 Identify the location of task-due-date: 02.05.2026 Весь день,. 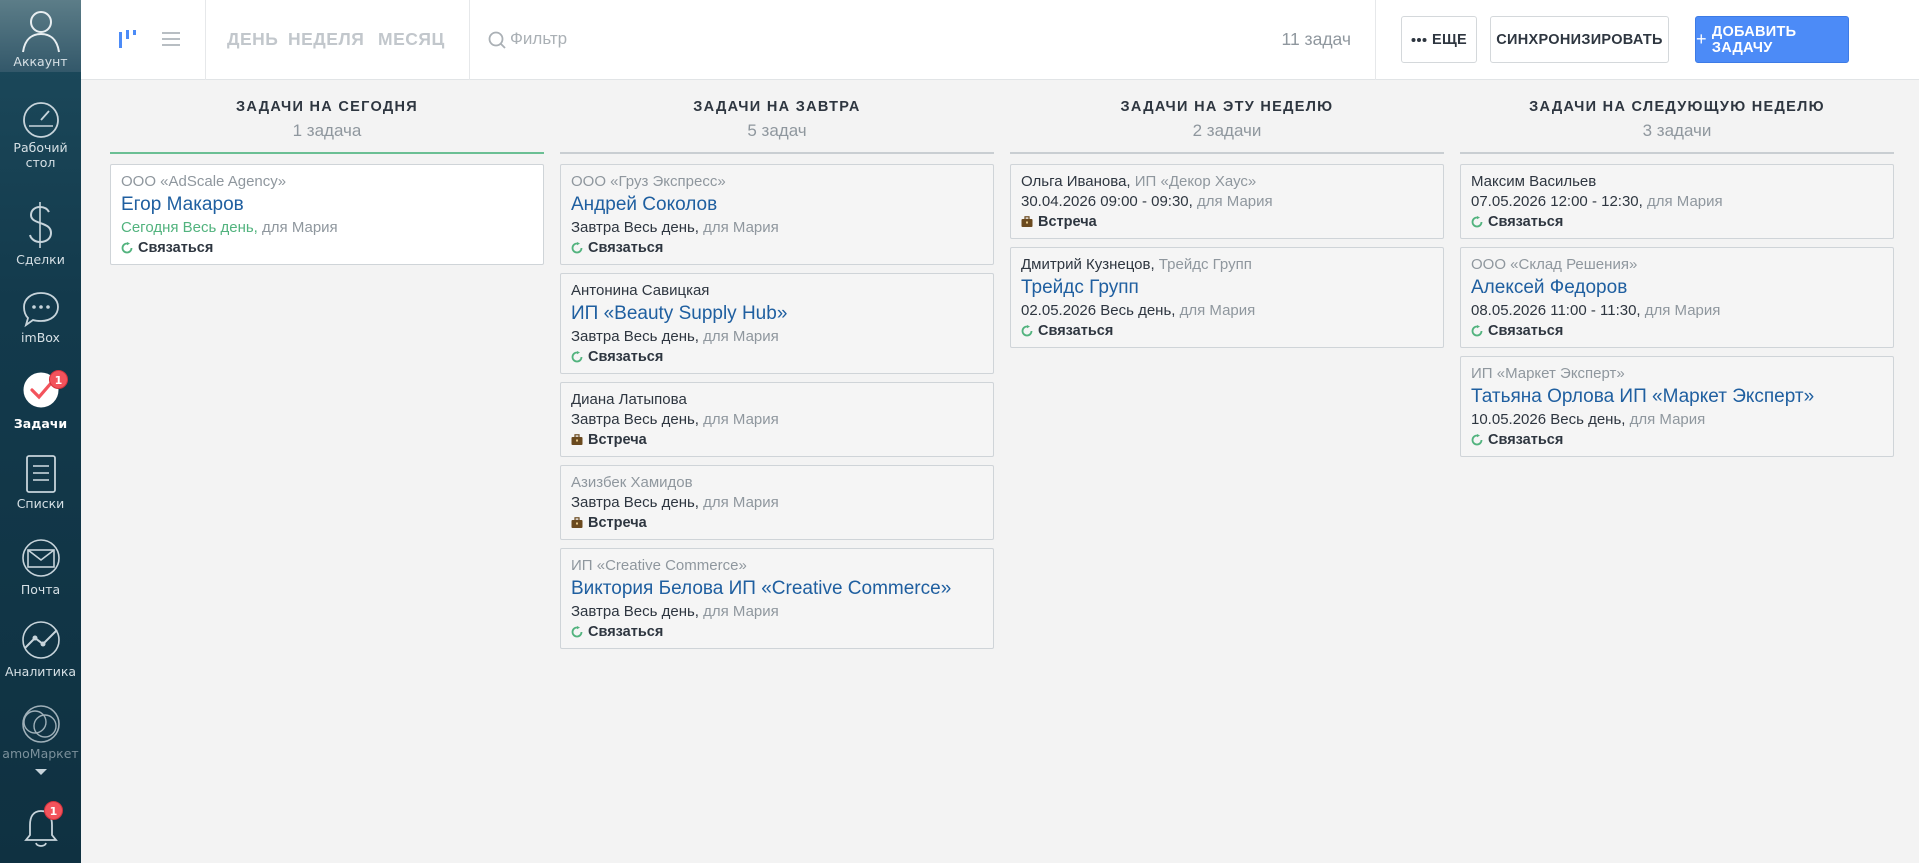
(1098, 310).